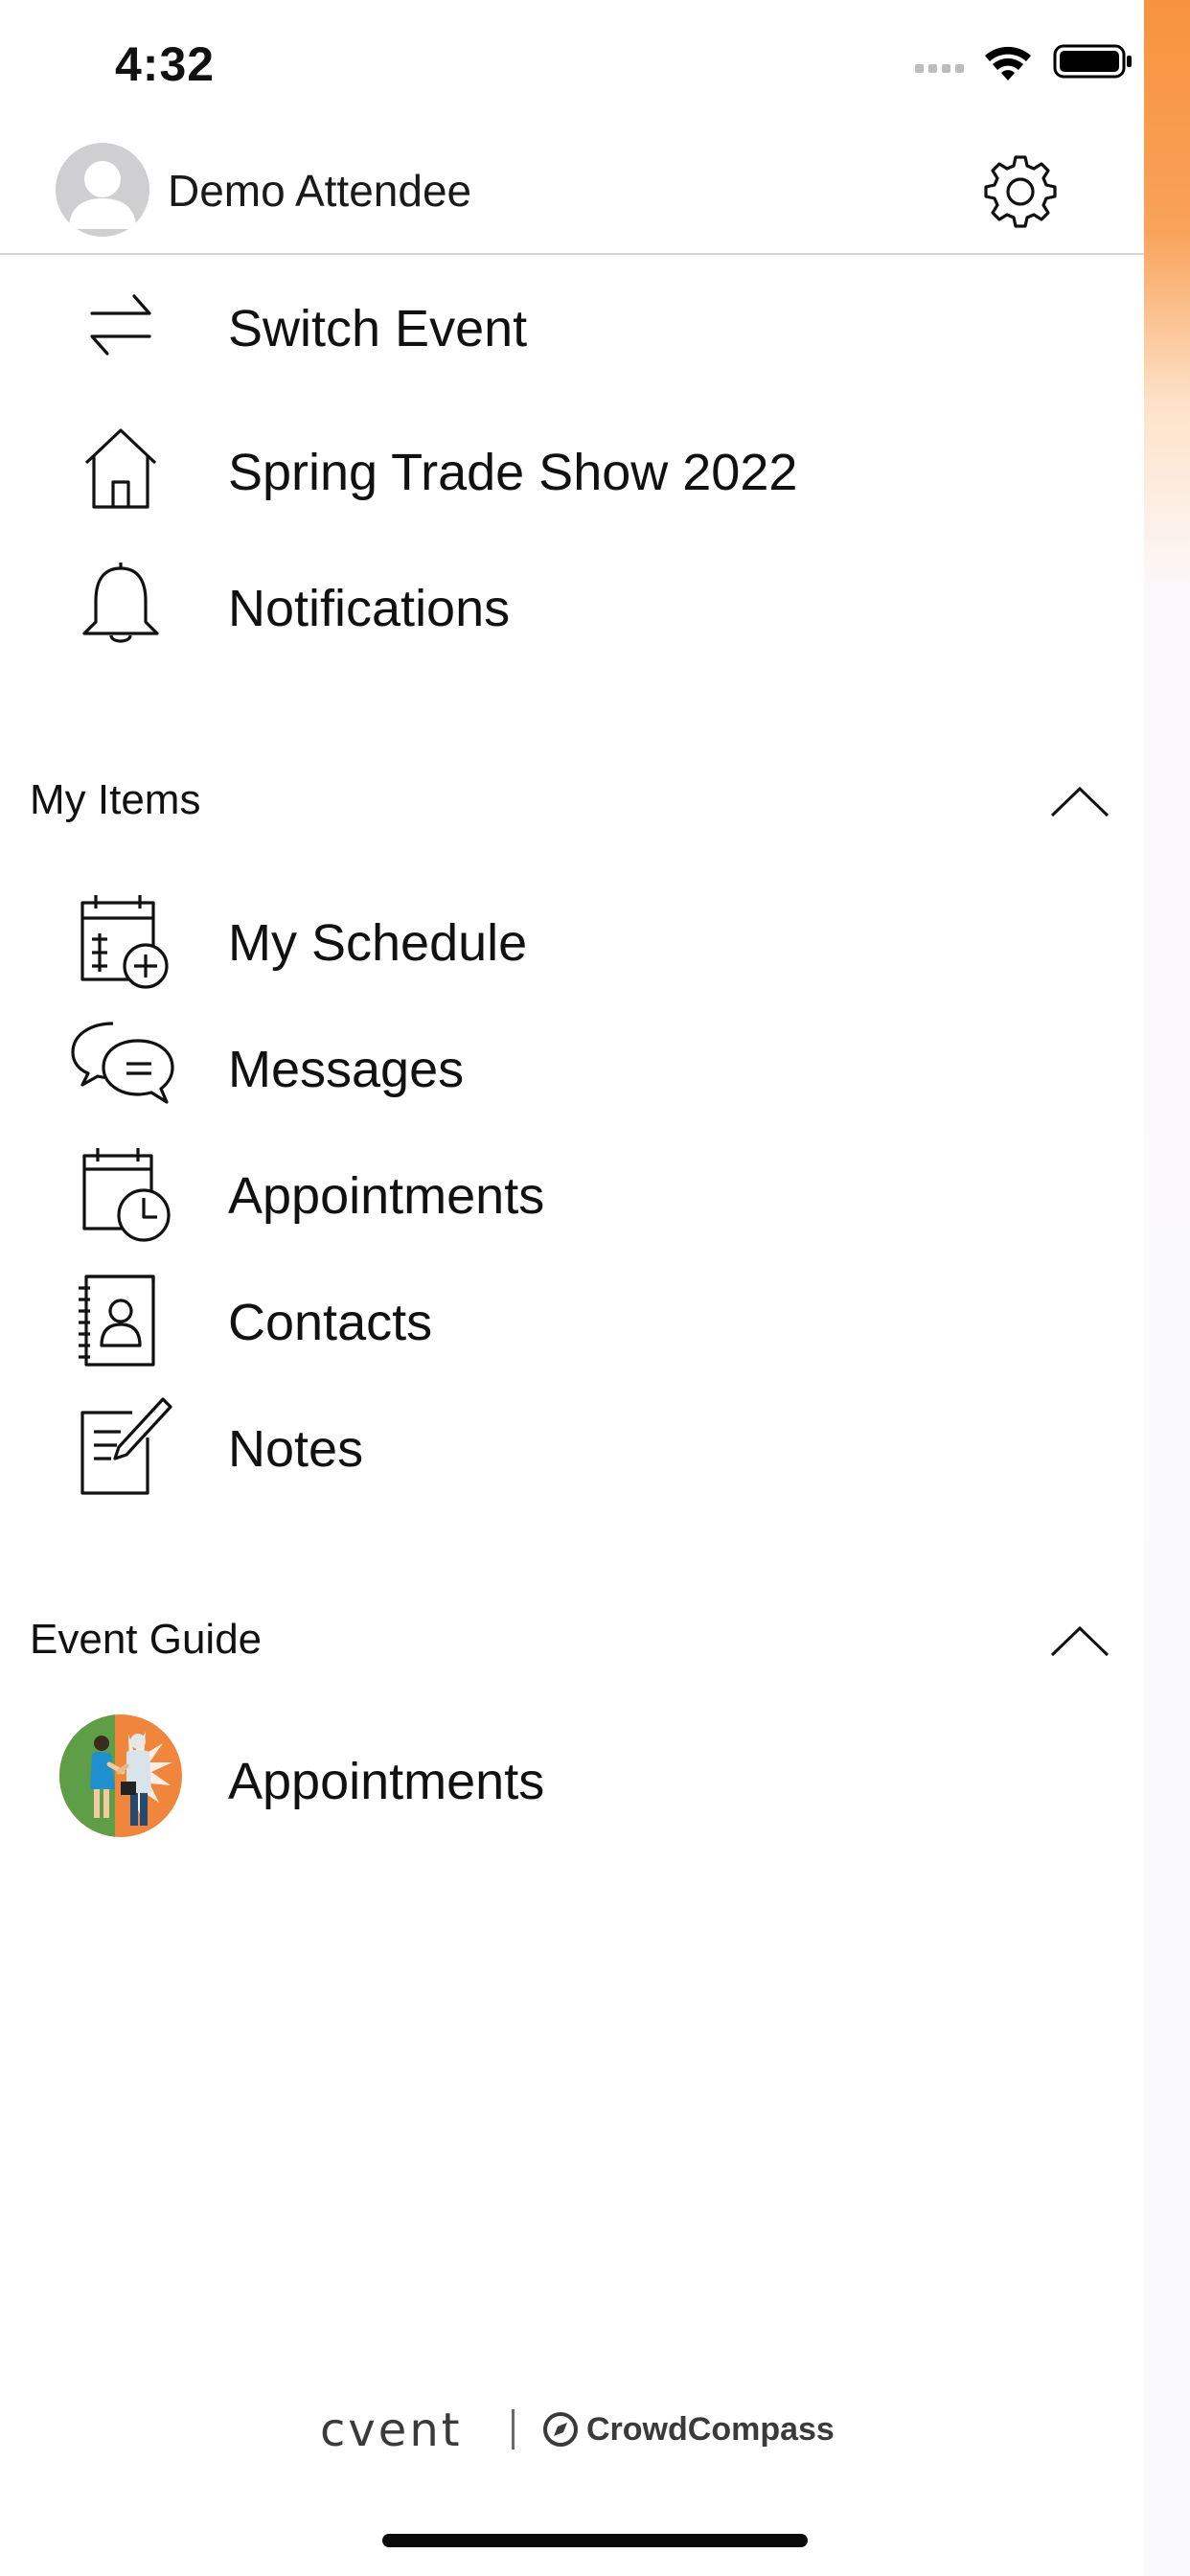 This screenshot has width=1190, height=2576. Describe the element at coordinates (572, 325) in the screenshot. I see `menu-item-switch-event: Switch Event` at that location.